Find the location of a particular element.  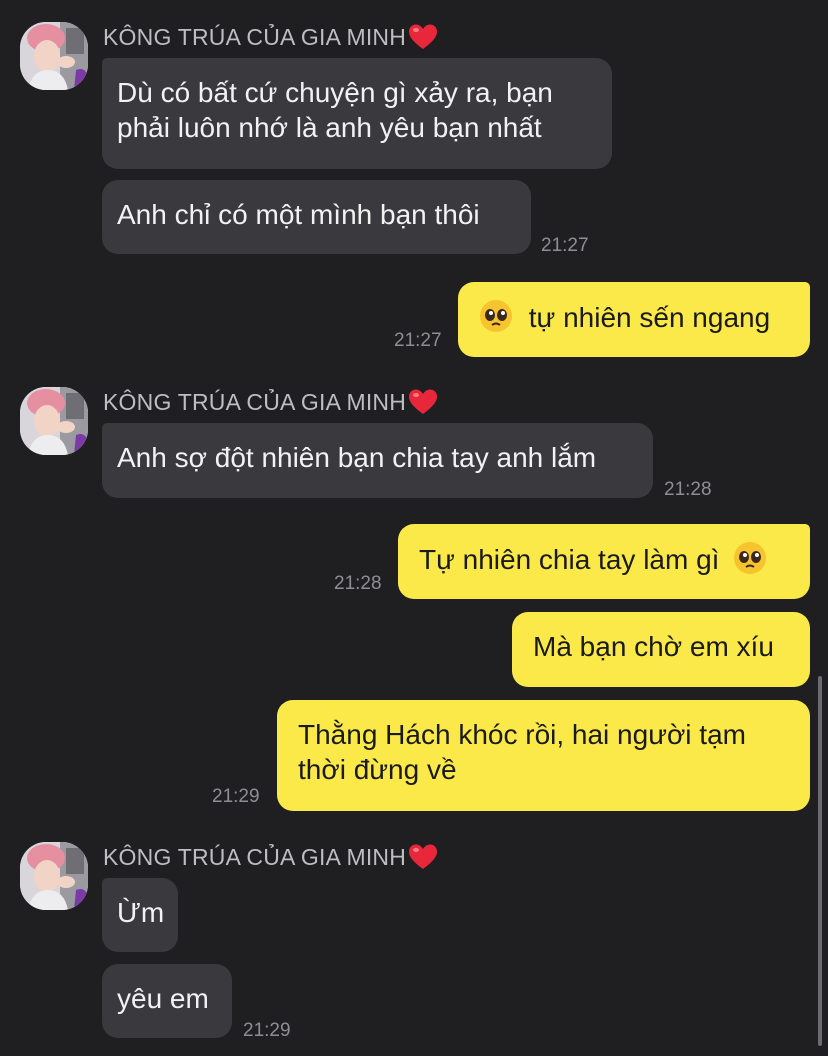

scrollbar is located at coordinates (820, 861).